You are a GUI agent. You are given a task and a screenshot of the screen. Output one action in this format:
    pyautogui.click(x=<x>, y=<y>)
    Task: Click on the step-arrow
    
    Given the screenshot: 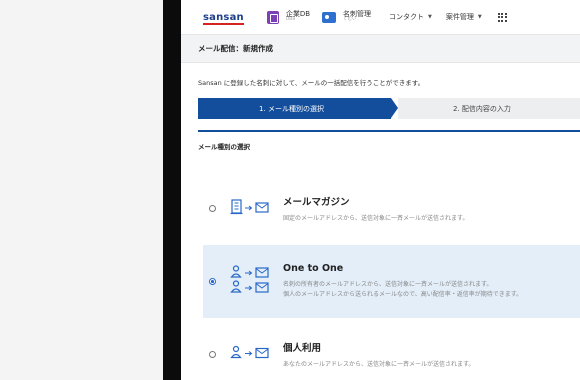 What is the action you would take?
    pyautogui.click(x=394, y=108)
    